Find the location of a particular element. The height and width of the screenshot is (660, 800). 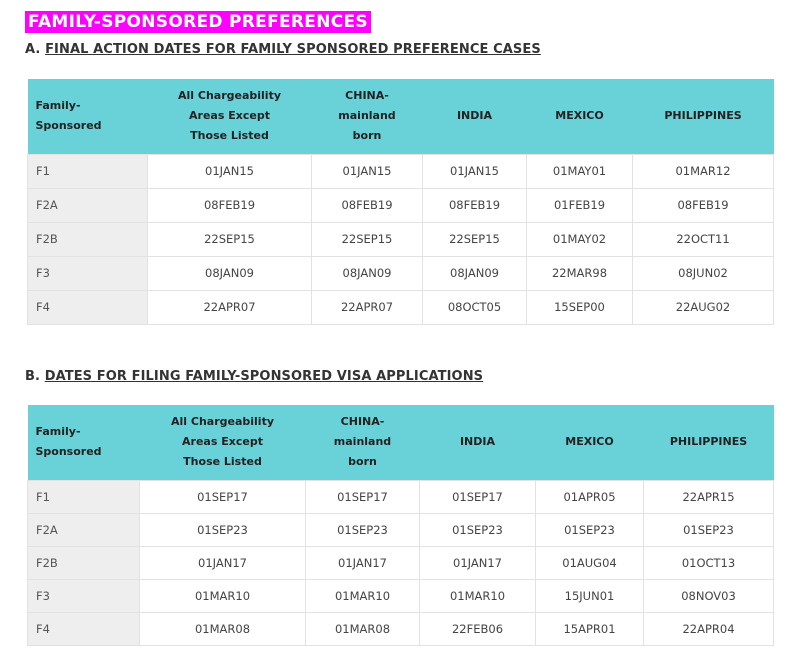

table-row: F3 08JAN09 08JAN09 08JAN09 22MAR98 08JUN02 is located at coordinates (400, 273).